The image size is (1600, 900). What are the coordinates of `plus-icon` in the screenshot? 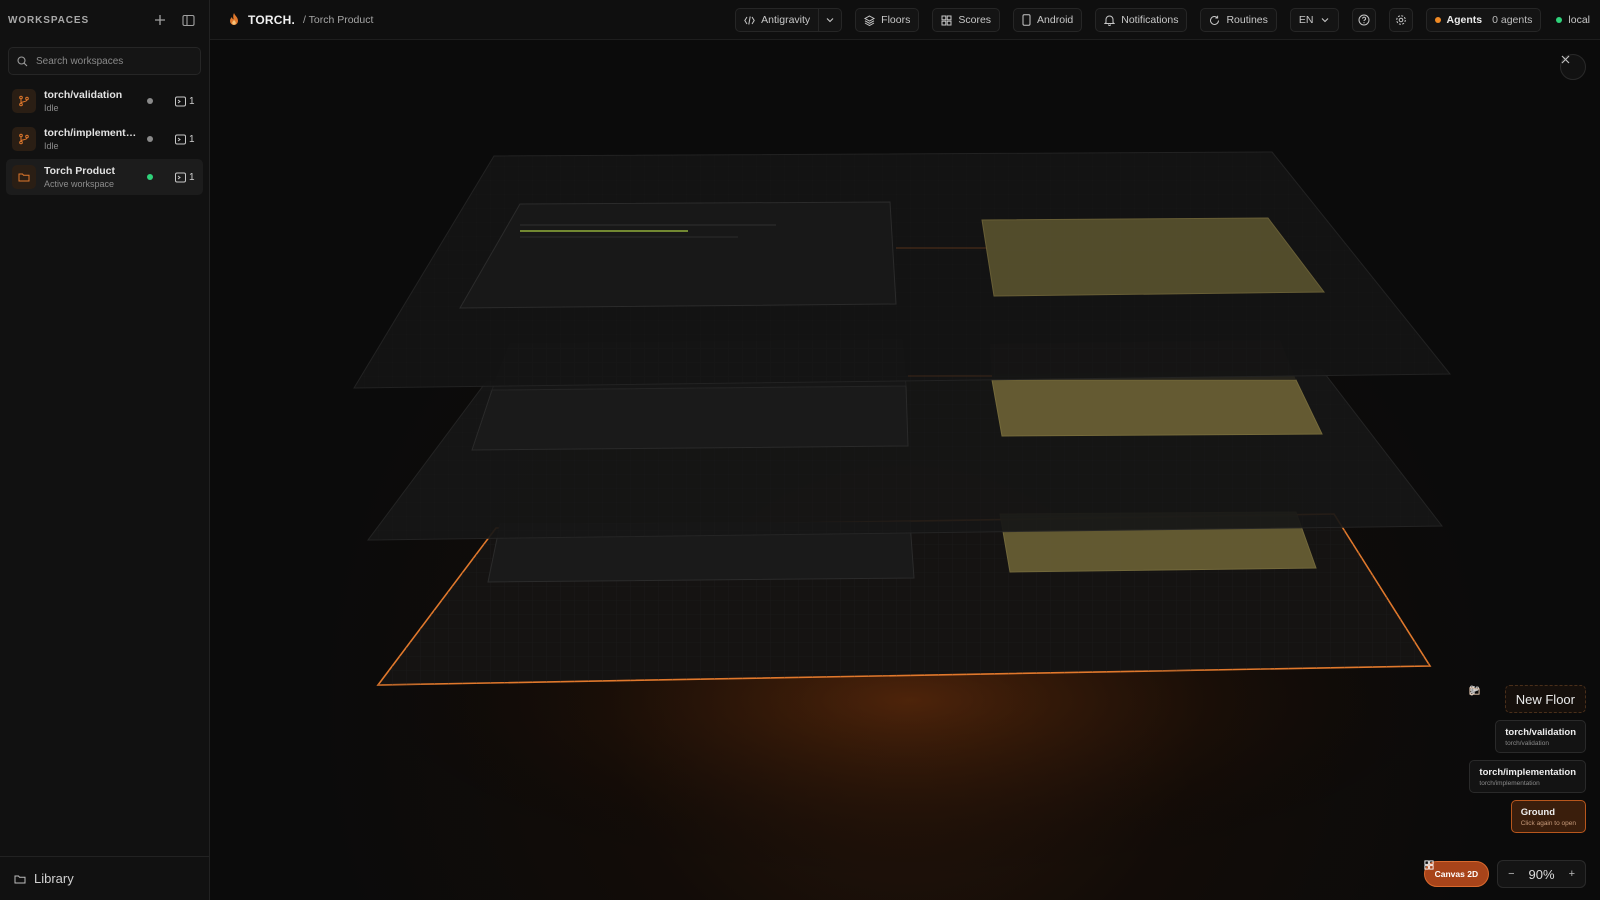 It's located at (160, 20).